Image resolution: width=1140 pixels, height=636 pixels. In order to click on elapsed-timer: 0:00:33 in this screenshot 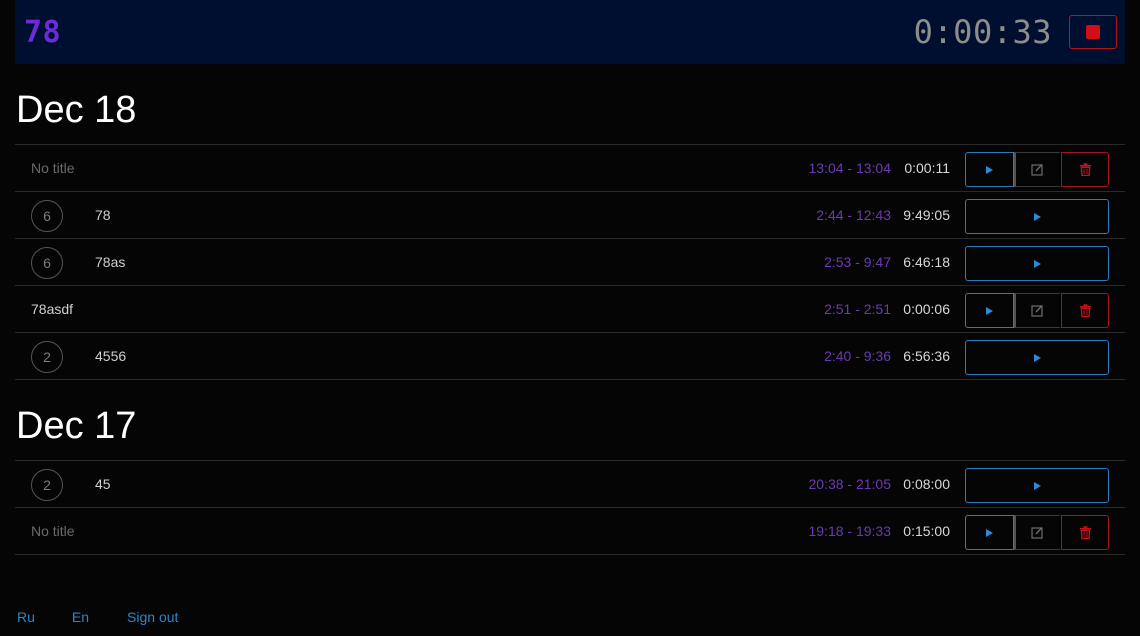, I will do `click(982, 32)`.